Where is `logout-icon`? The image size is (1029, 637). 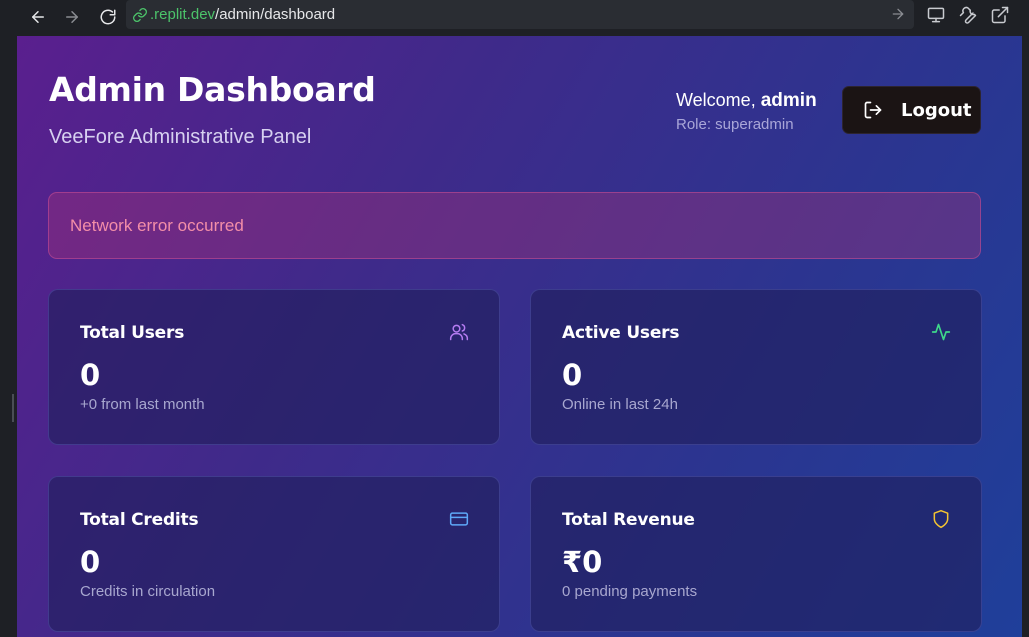
logout-icon is located at coordinates (873, 110).